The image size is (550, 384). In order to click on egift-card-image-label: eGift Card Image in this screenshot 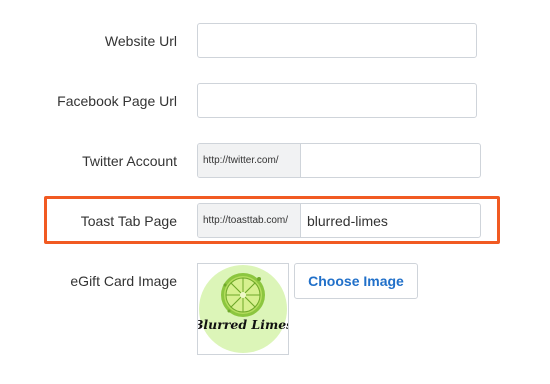, I will do `click(123, 281)`.